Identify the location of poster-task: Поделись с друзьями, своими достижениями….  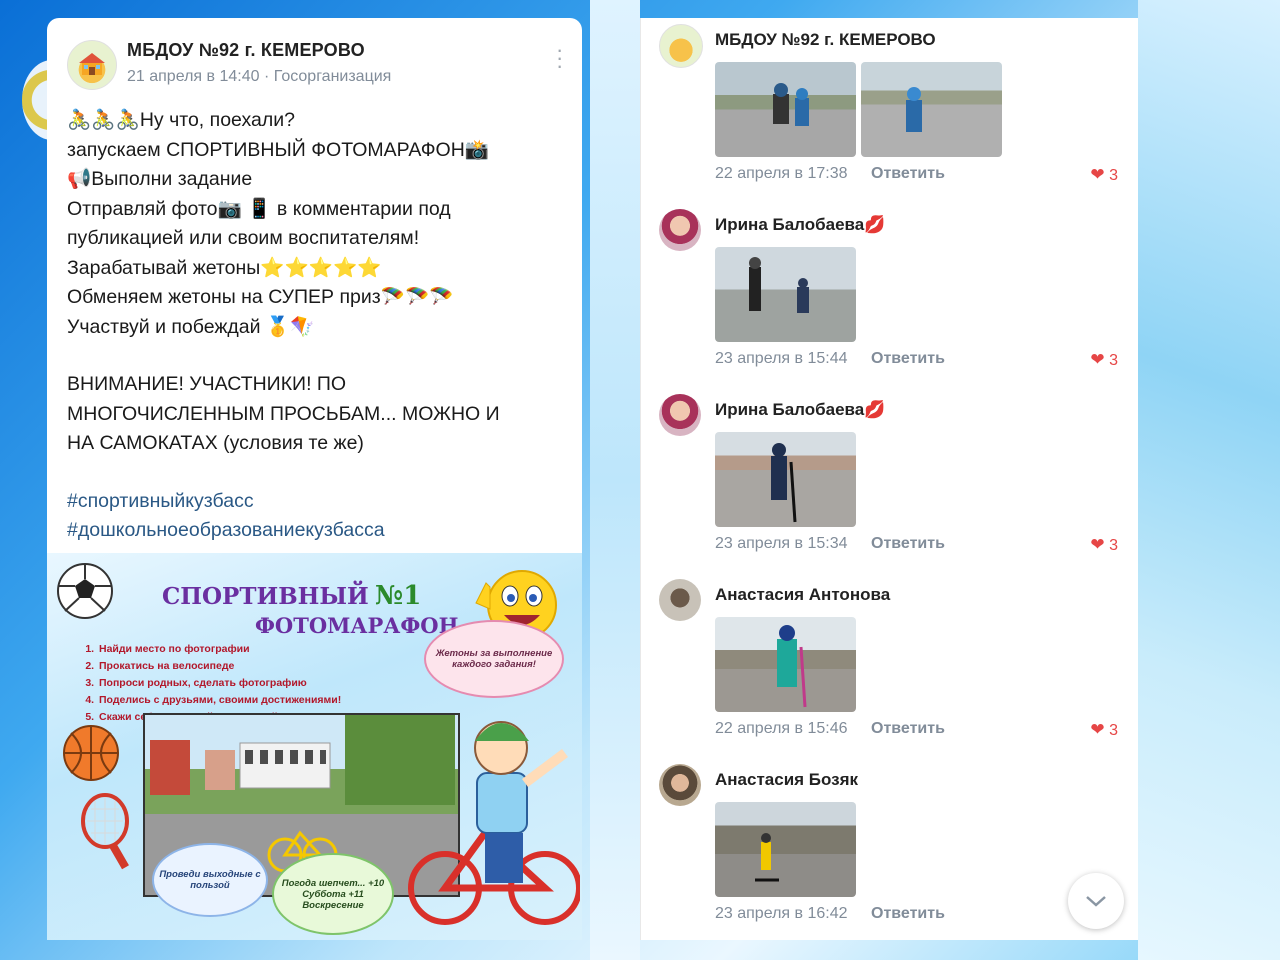
(219, 700).